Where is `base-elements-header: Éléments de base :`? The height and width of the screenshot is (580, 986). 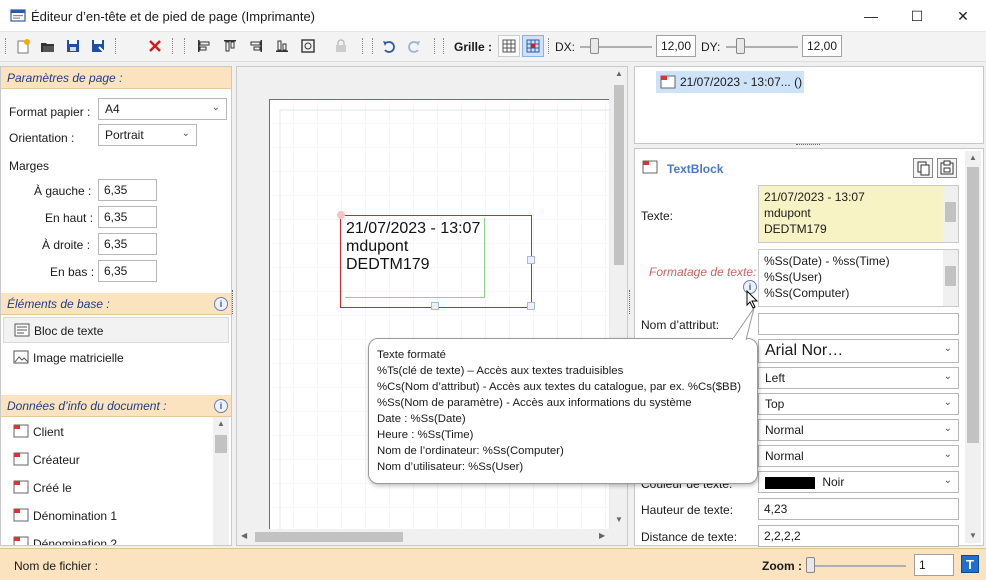
base-elements-header: Éléments de base : is located at coordinates (116, 304).